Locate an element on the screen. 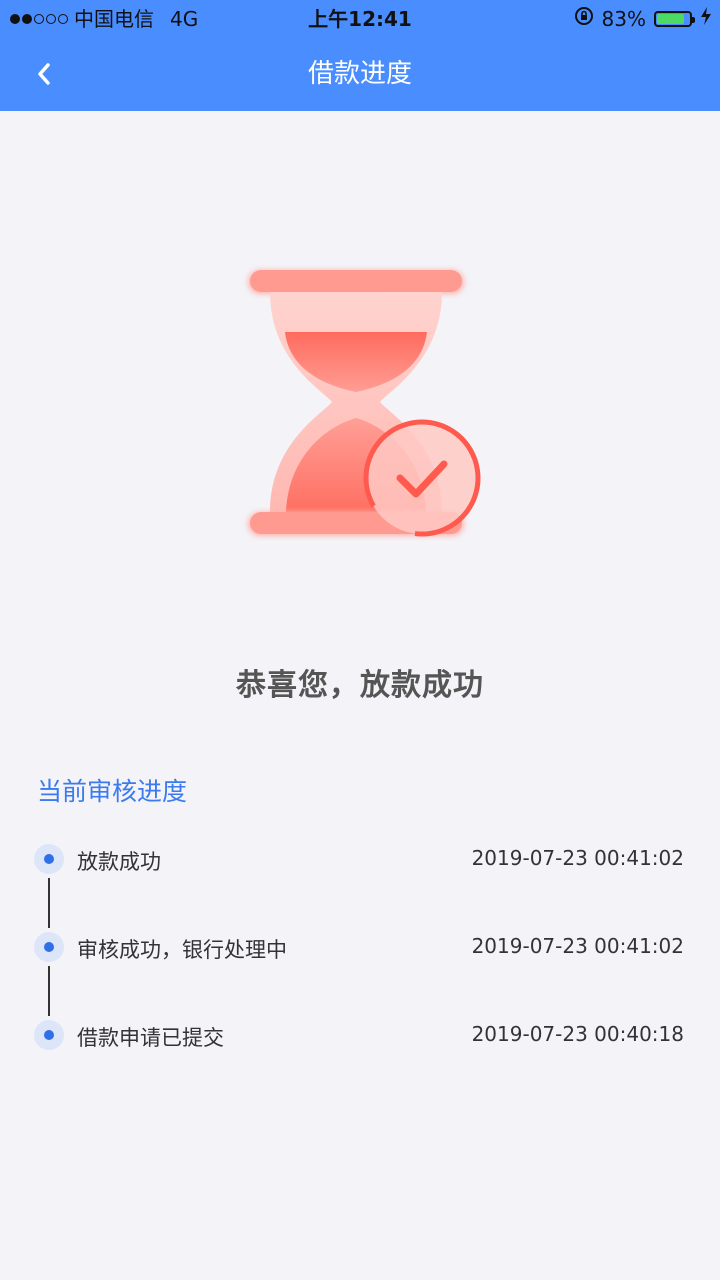 The image size is (720, 1280). timeline-item-time: 2019-07-23 00:40:18 is located at coordinates (577, 1034).